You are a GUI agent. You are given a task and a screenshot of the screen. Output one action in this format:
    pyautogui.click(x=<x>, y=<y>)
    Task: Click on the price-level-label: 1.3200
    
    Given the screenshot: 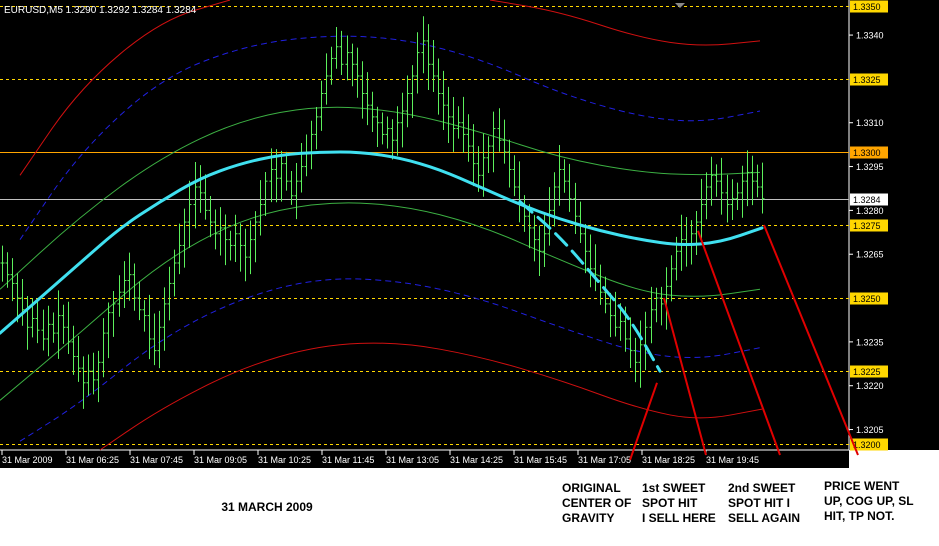 What is the action you would take?
    pyautogui.click(x=867, y=445)
    